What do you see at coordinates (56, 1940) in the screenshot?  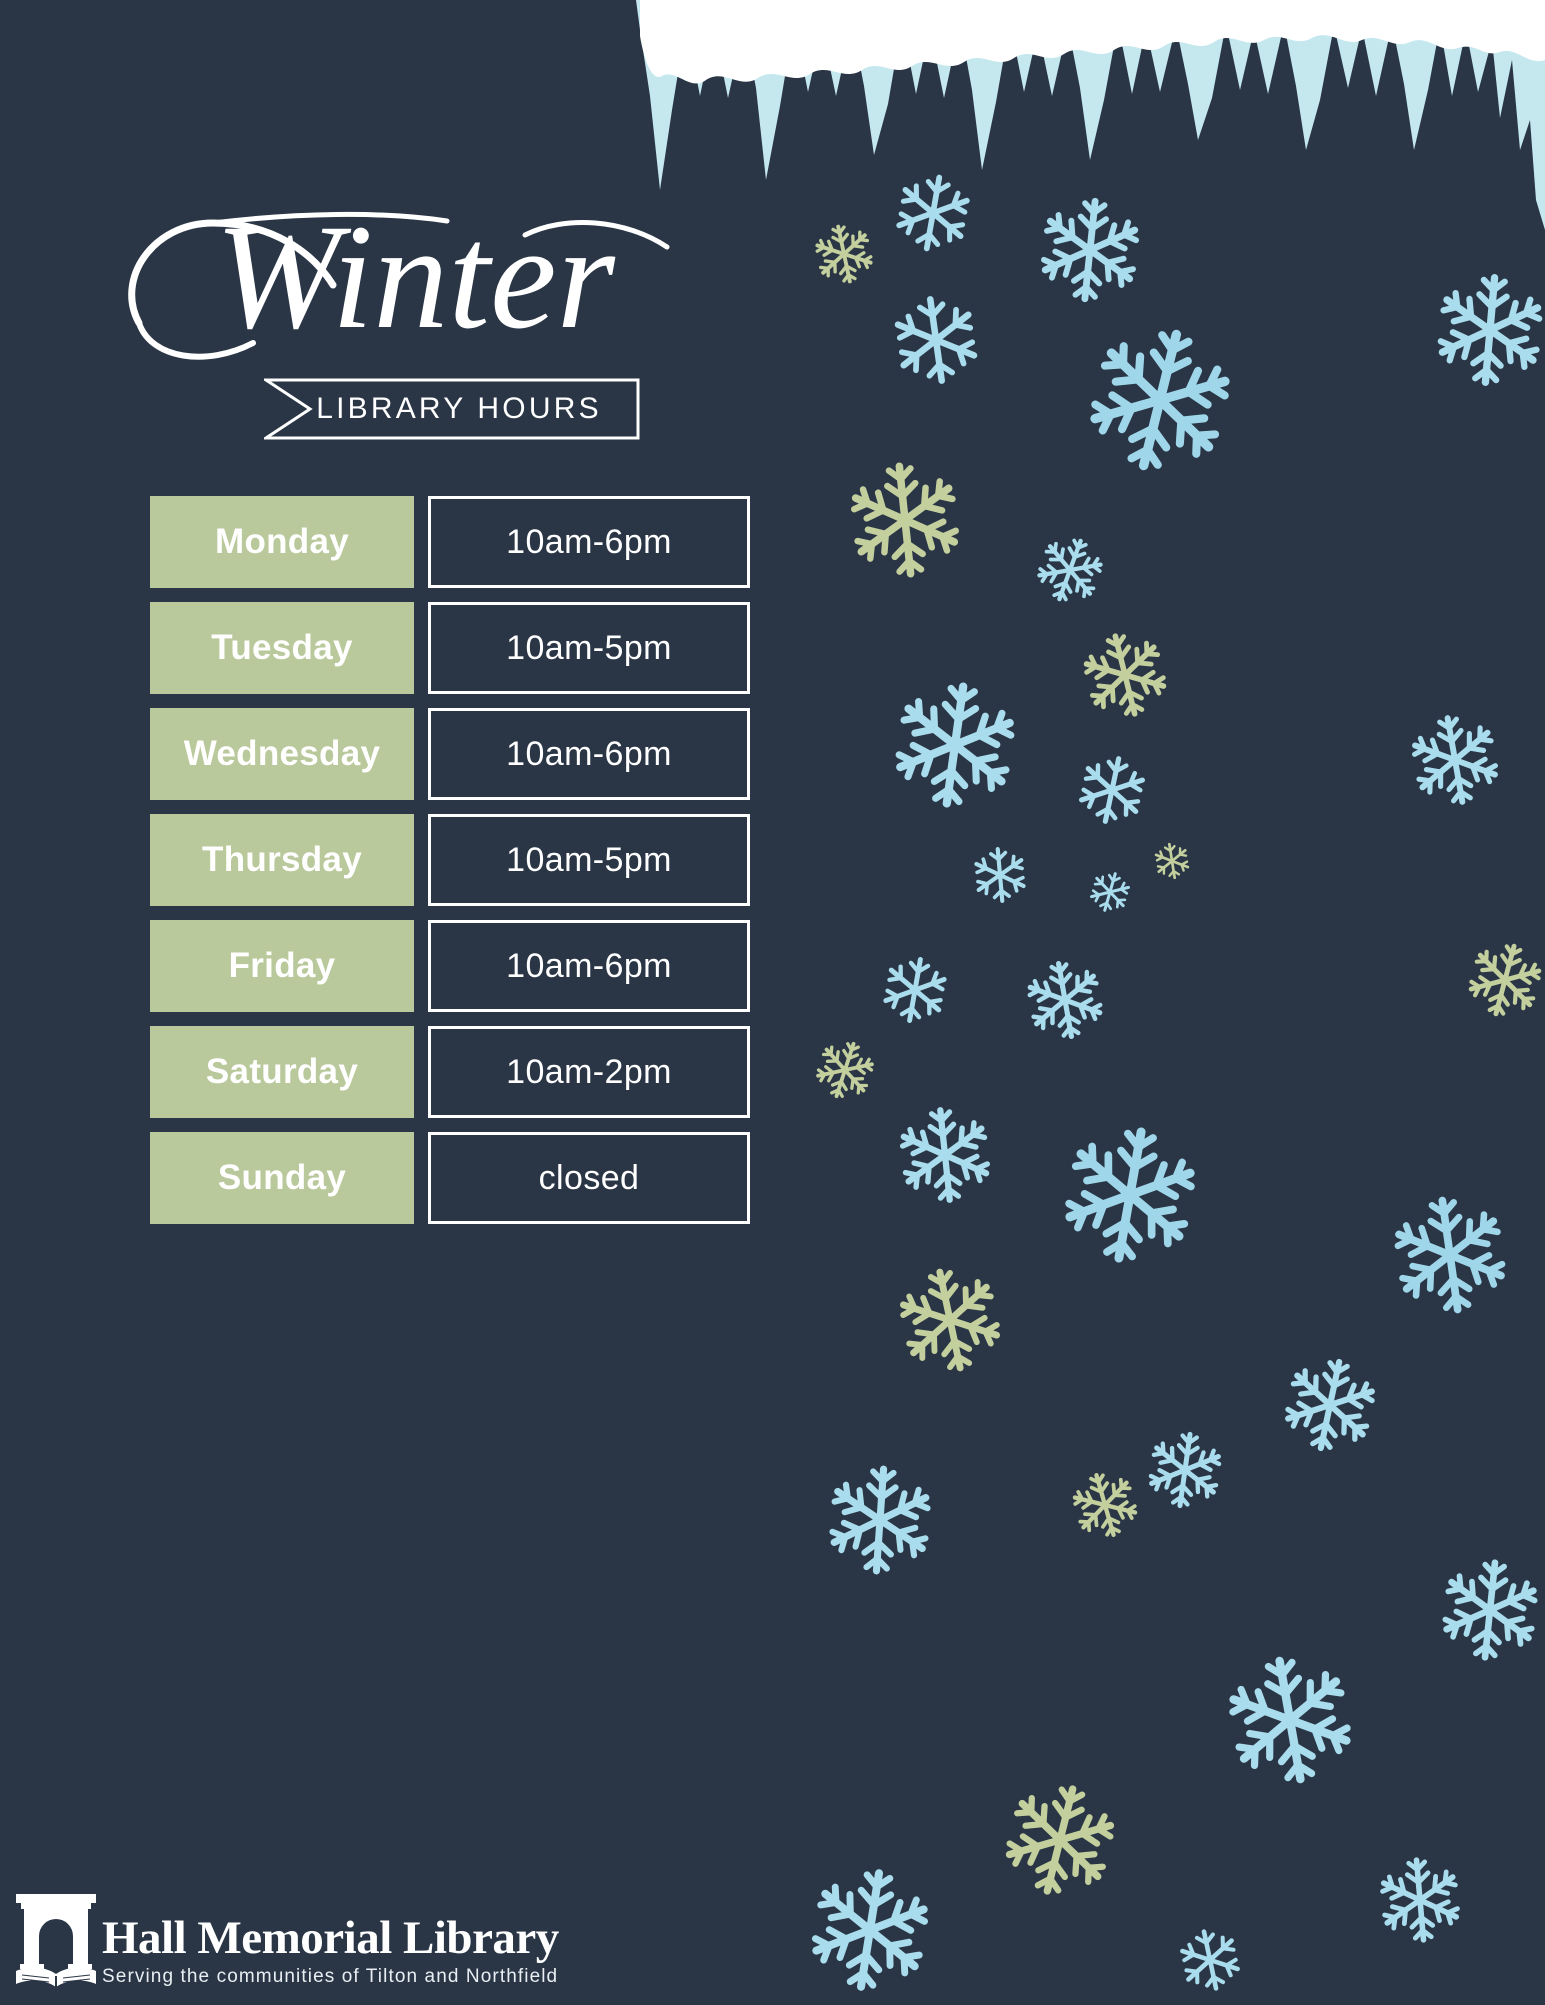 I see `library-archway-book-icon` at bounding box center [56, 1940].